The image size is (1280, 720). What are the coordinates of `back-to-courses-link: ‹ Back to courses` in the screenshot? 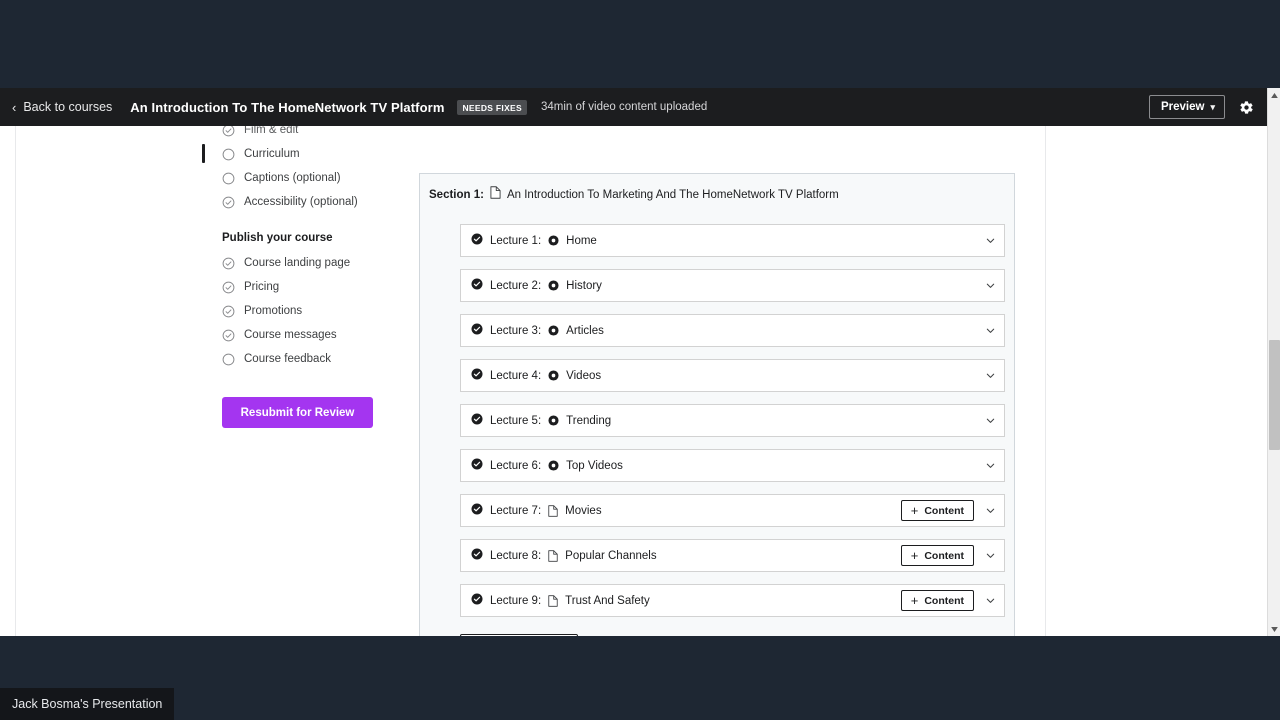 It's located at (62, 107).